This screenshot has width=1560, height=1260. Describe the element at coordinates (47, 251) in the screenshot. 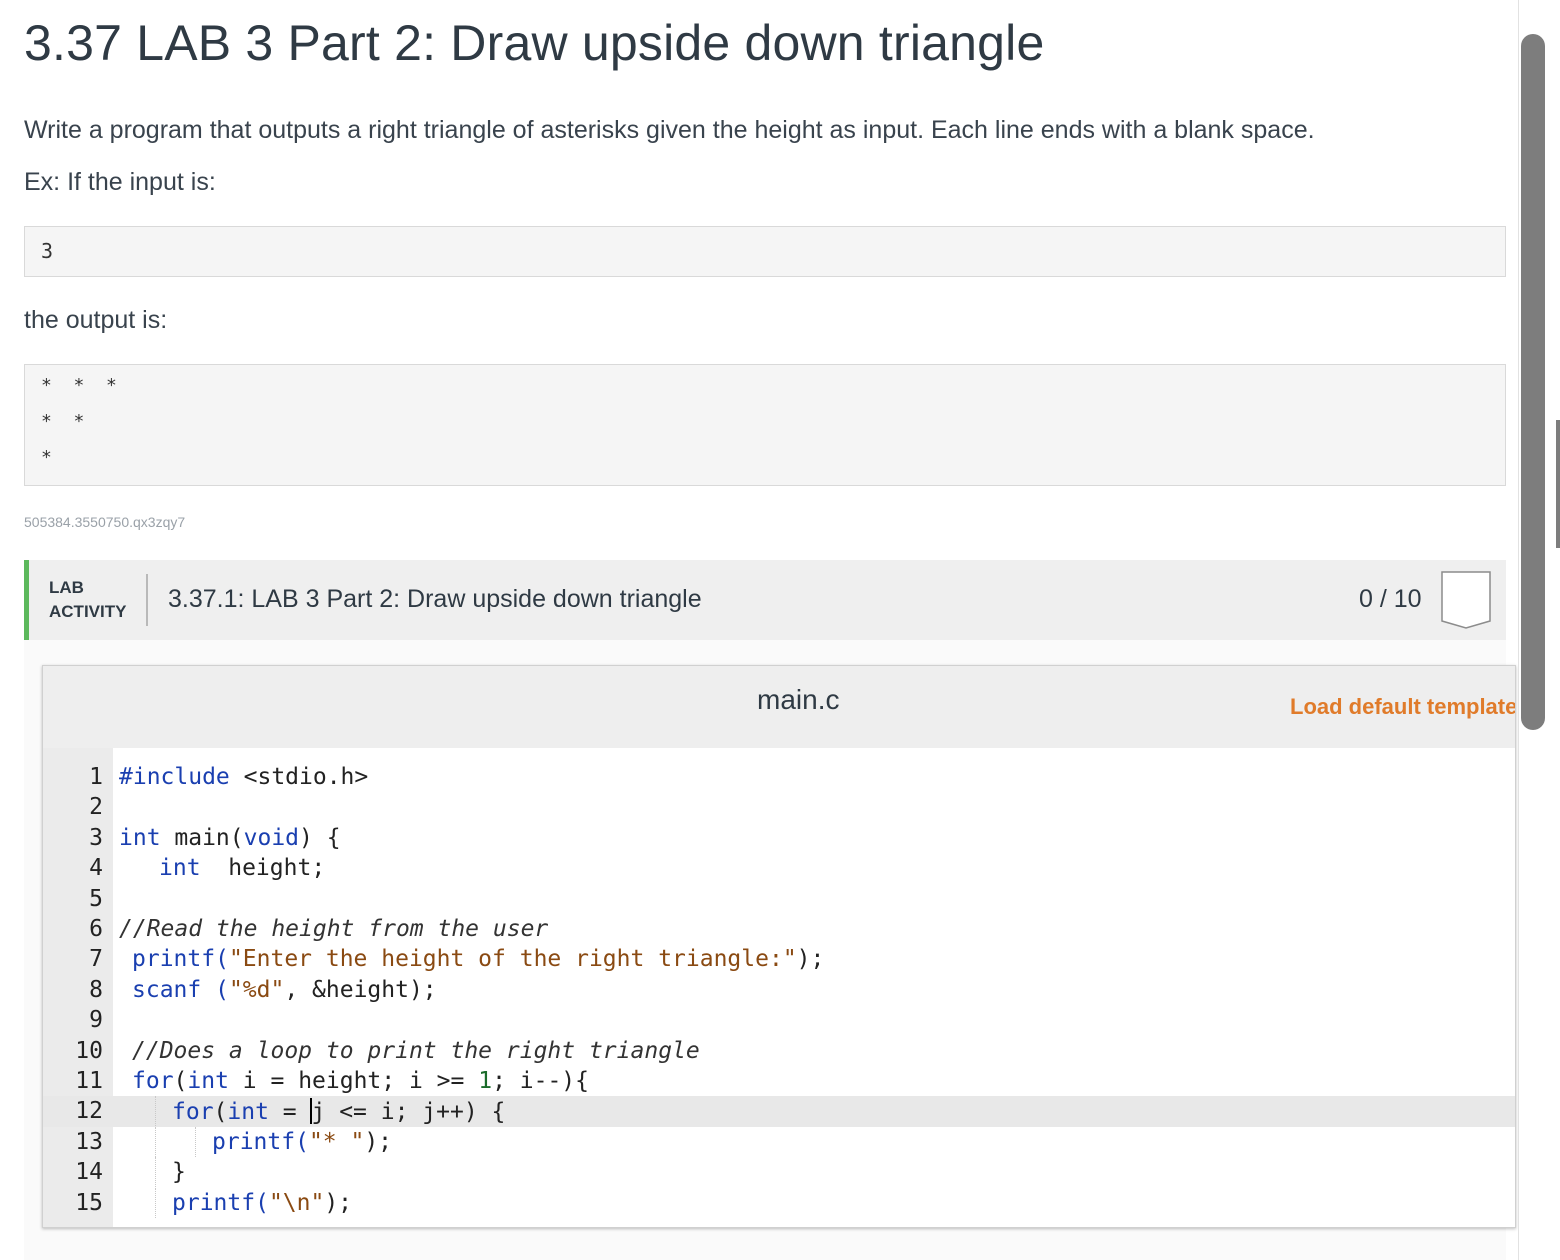

I see `example-input-value: 3` at that location.